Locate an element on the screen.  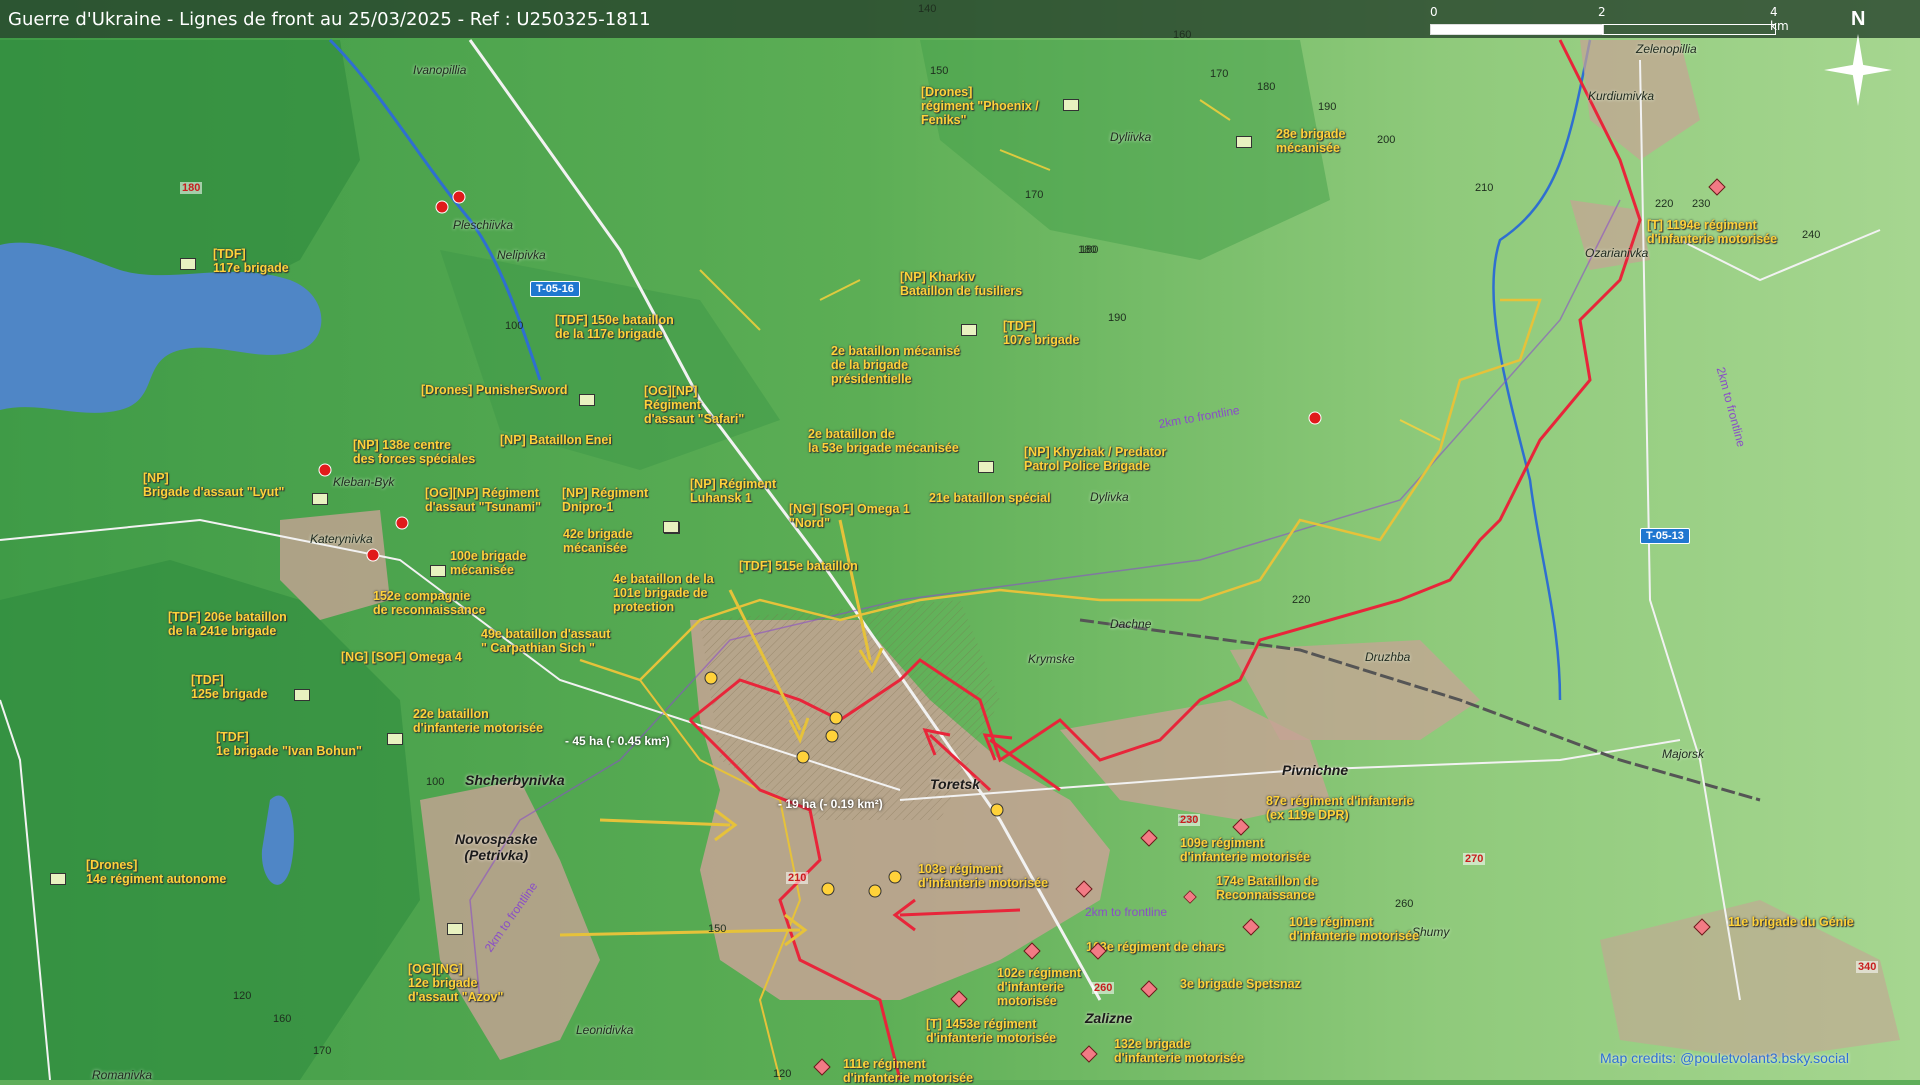
town-label: Novospaske (Petrivka) is located at coordinates (496, 847).